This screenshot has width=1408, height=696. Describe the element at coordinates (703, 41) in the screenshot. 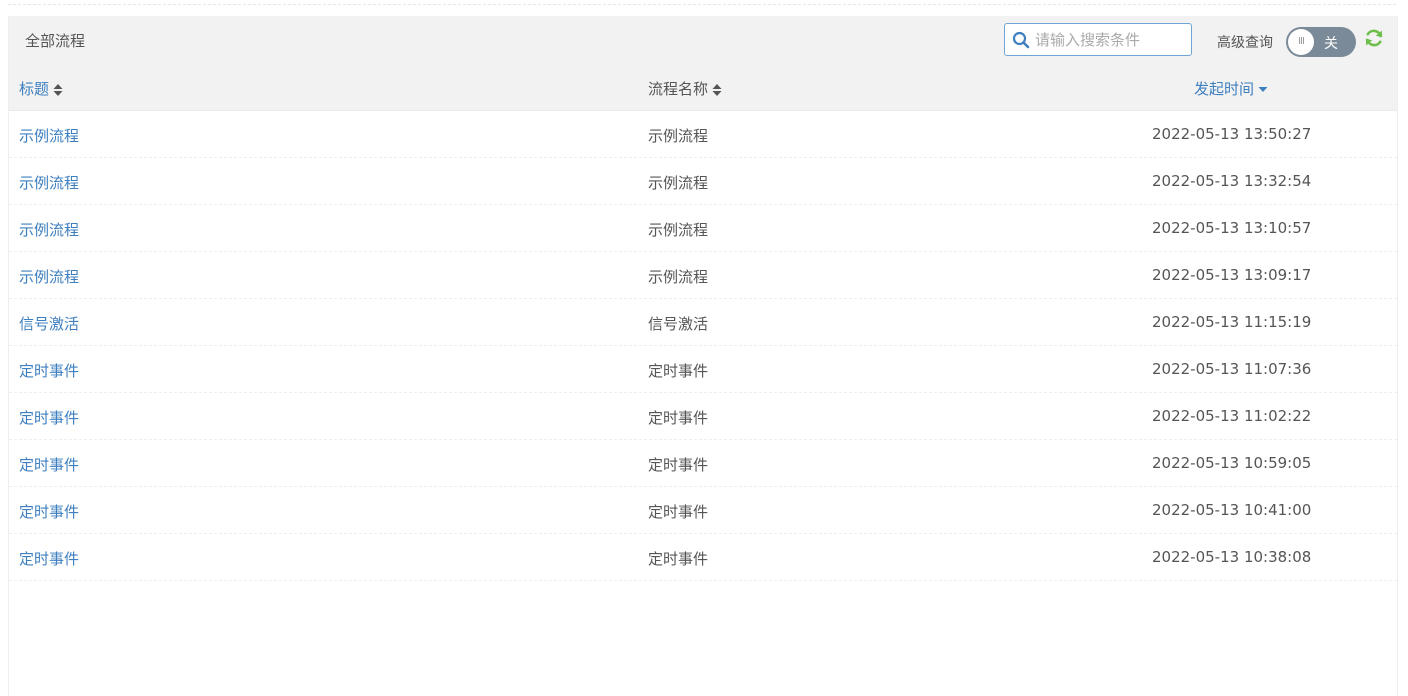

I see `panel-header: 全部流程 高级查询 III 关` at that location.